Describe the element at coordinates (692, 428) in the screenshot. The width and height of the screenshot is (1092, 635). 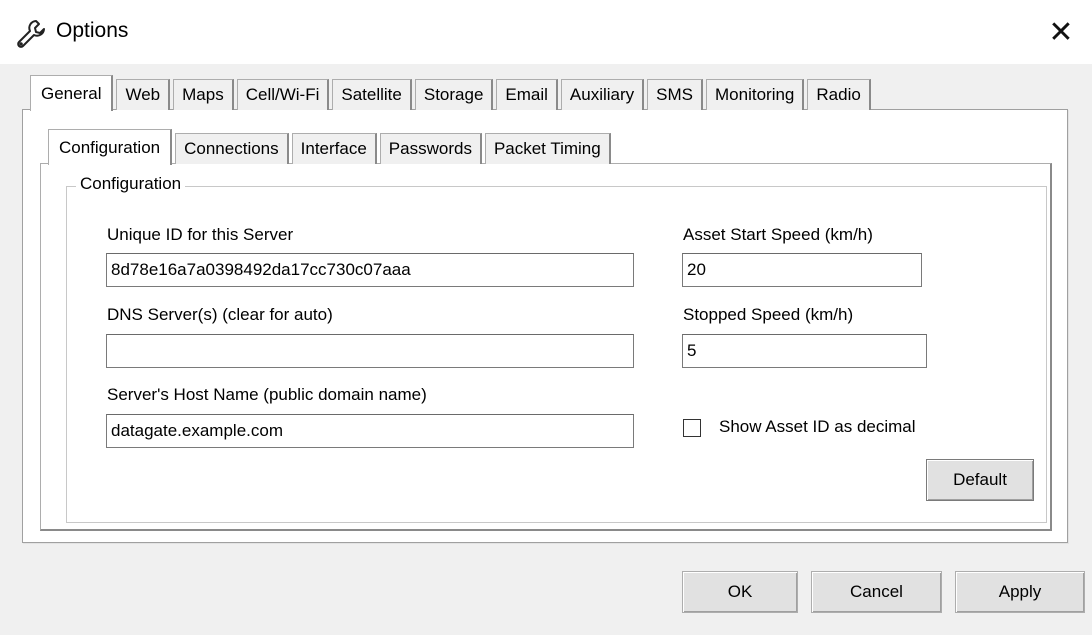
I see `show-asset-decimal-checkbox` at that location.